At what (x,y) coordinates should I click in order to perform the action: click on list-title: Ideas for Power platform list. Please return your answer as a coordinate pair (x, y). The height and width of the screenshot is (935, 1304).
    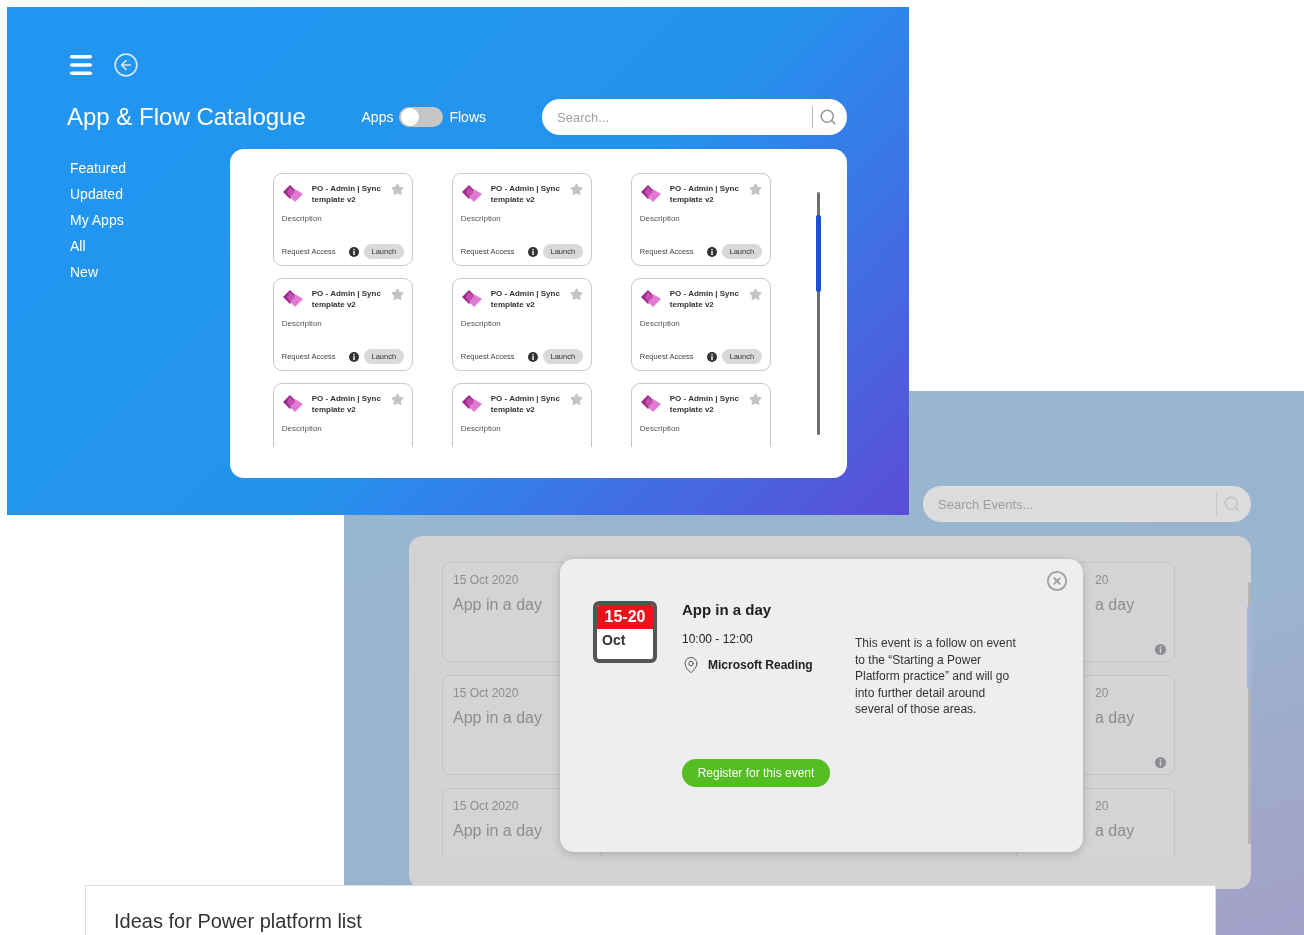
    Looking at the image, I should click on (238, 921).